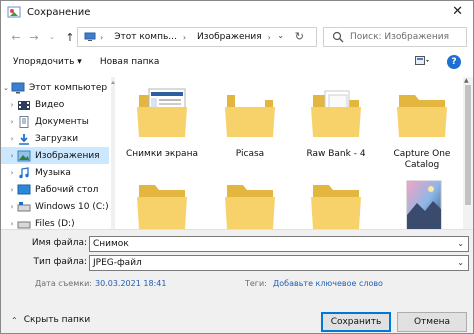  I want to click on sidebar-item-documents: › Документы, so click(55, 121).